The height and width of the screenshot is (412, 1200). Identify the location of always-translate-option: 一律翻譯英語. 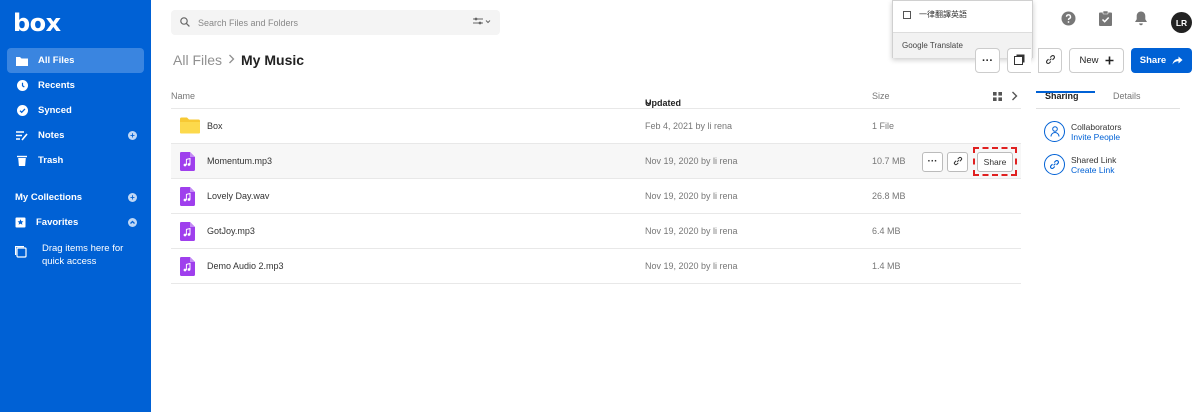
(935, 14).